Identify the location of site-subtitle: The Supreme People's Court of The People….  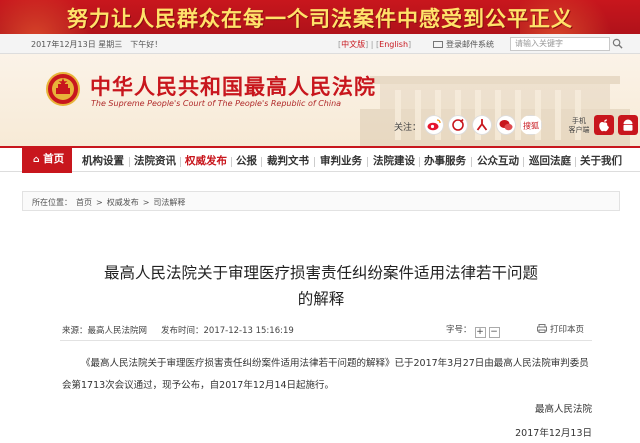
(216, 103).